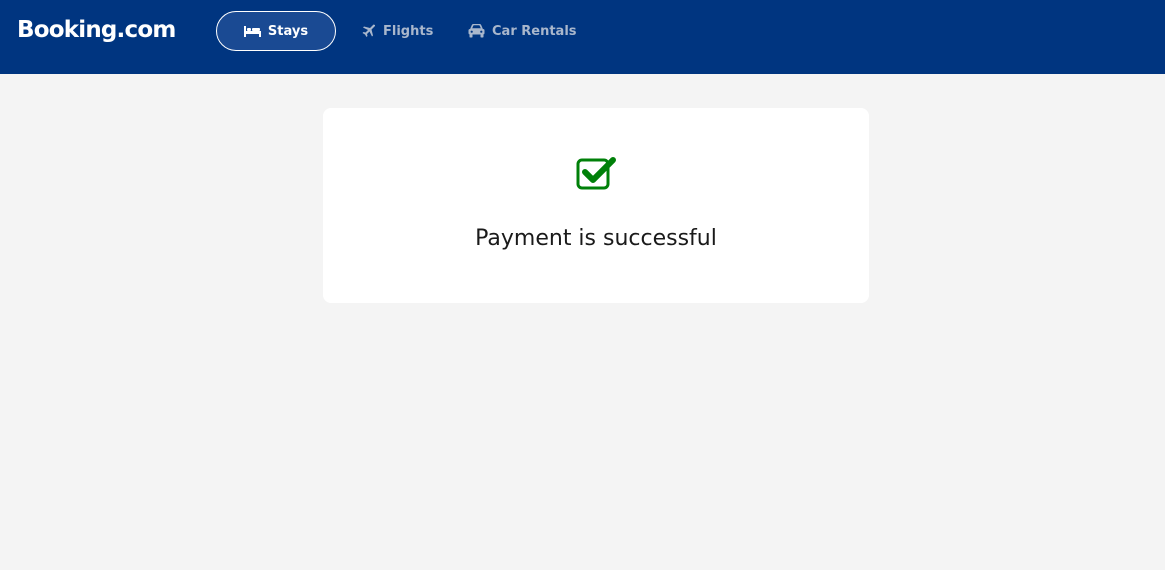 The width and height of the screenshot is (1165, 570). I want to click on tab-stays: Stays, so click(276, 31).